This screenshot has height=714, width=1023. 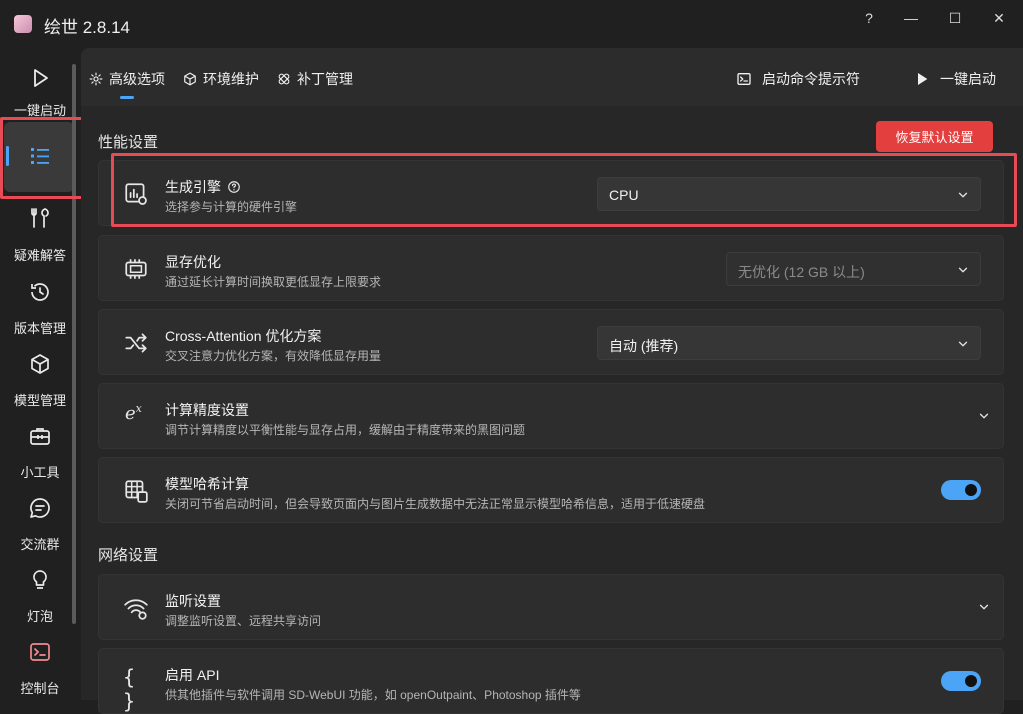 I want to click on vram-select: 无优化 (12 GB 以上), so click(x=853, y=269).